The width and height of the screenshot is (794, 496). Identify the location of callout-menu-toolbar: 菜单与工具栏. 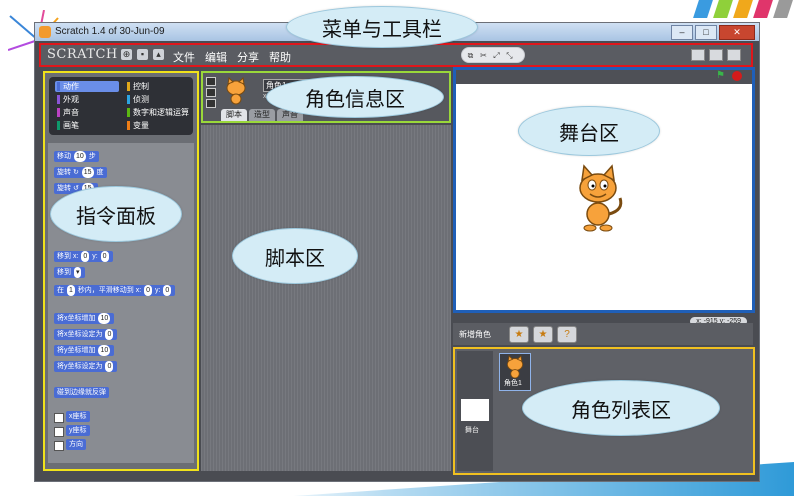
(382, 27).